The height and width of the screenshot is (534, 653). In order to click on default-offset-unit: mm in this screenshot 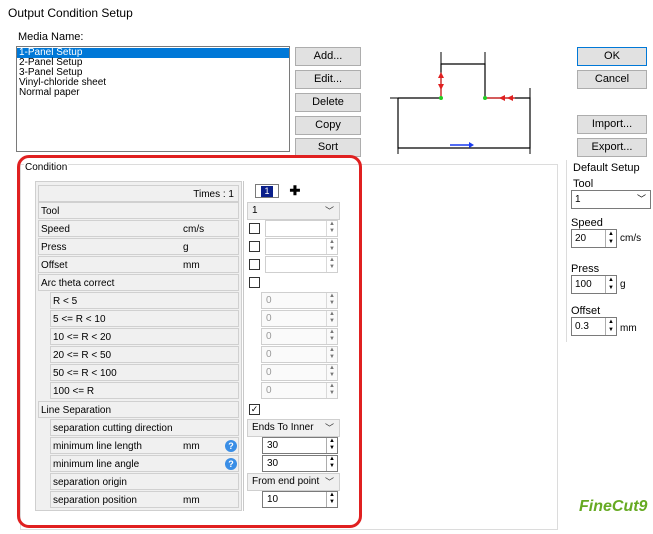, I will do `click(628, 328)`.